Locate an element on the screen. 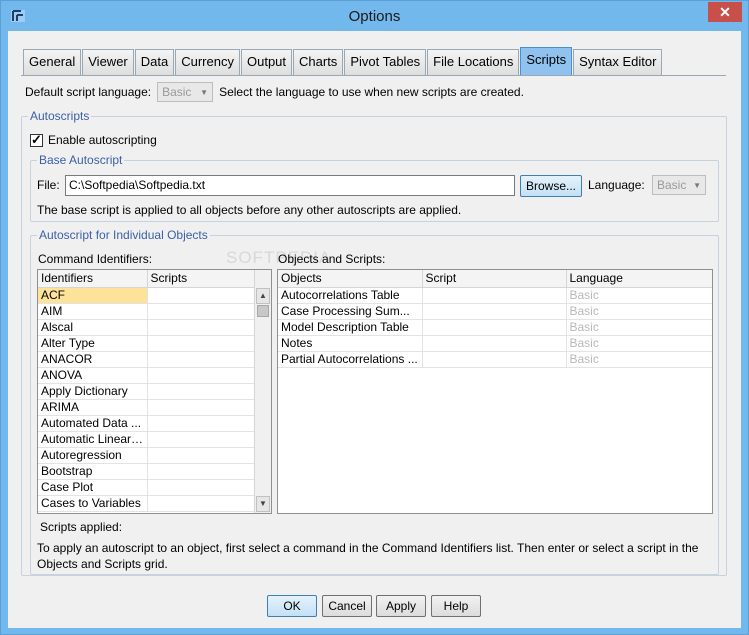 This screenshot has height=635, width=749. table-row: Autocorrelations Table Basic is located at coordinates (495, 295).